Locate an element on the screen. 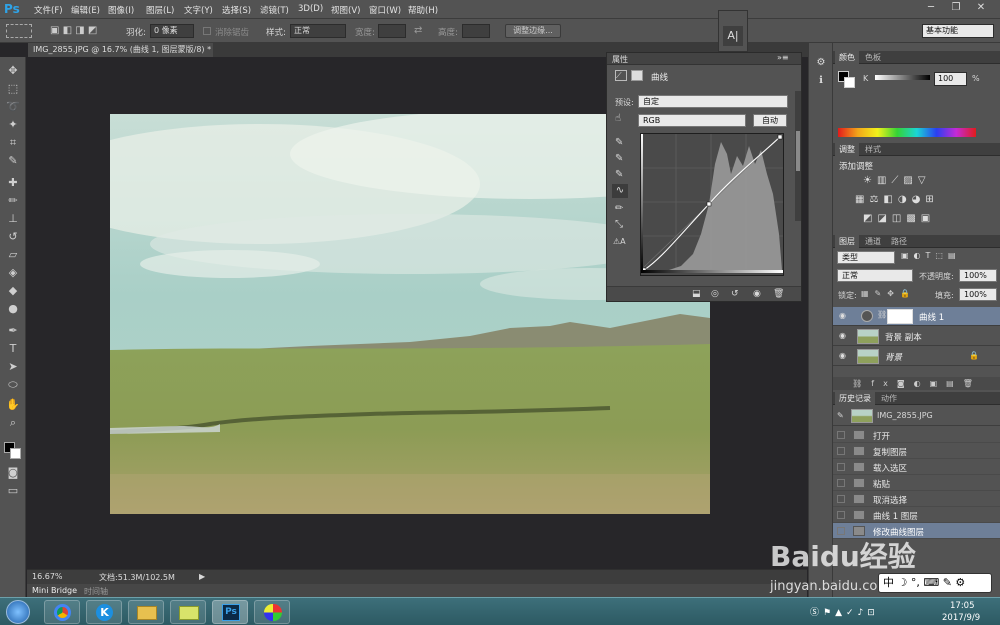 This screenshot has width=1000, height=625. menu-type: 文字(Y) is located at coordinates (198, 10).